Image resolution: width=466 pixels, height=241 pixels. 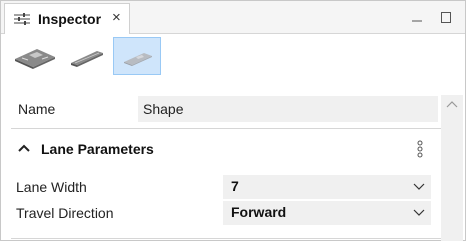 What do you see at coordinates (327, 213) in the screenshot?
I see `travel-direction-dropdown: Forward` at bounding box center [327, 213].